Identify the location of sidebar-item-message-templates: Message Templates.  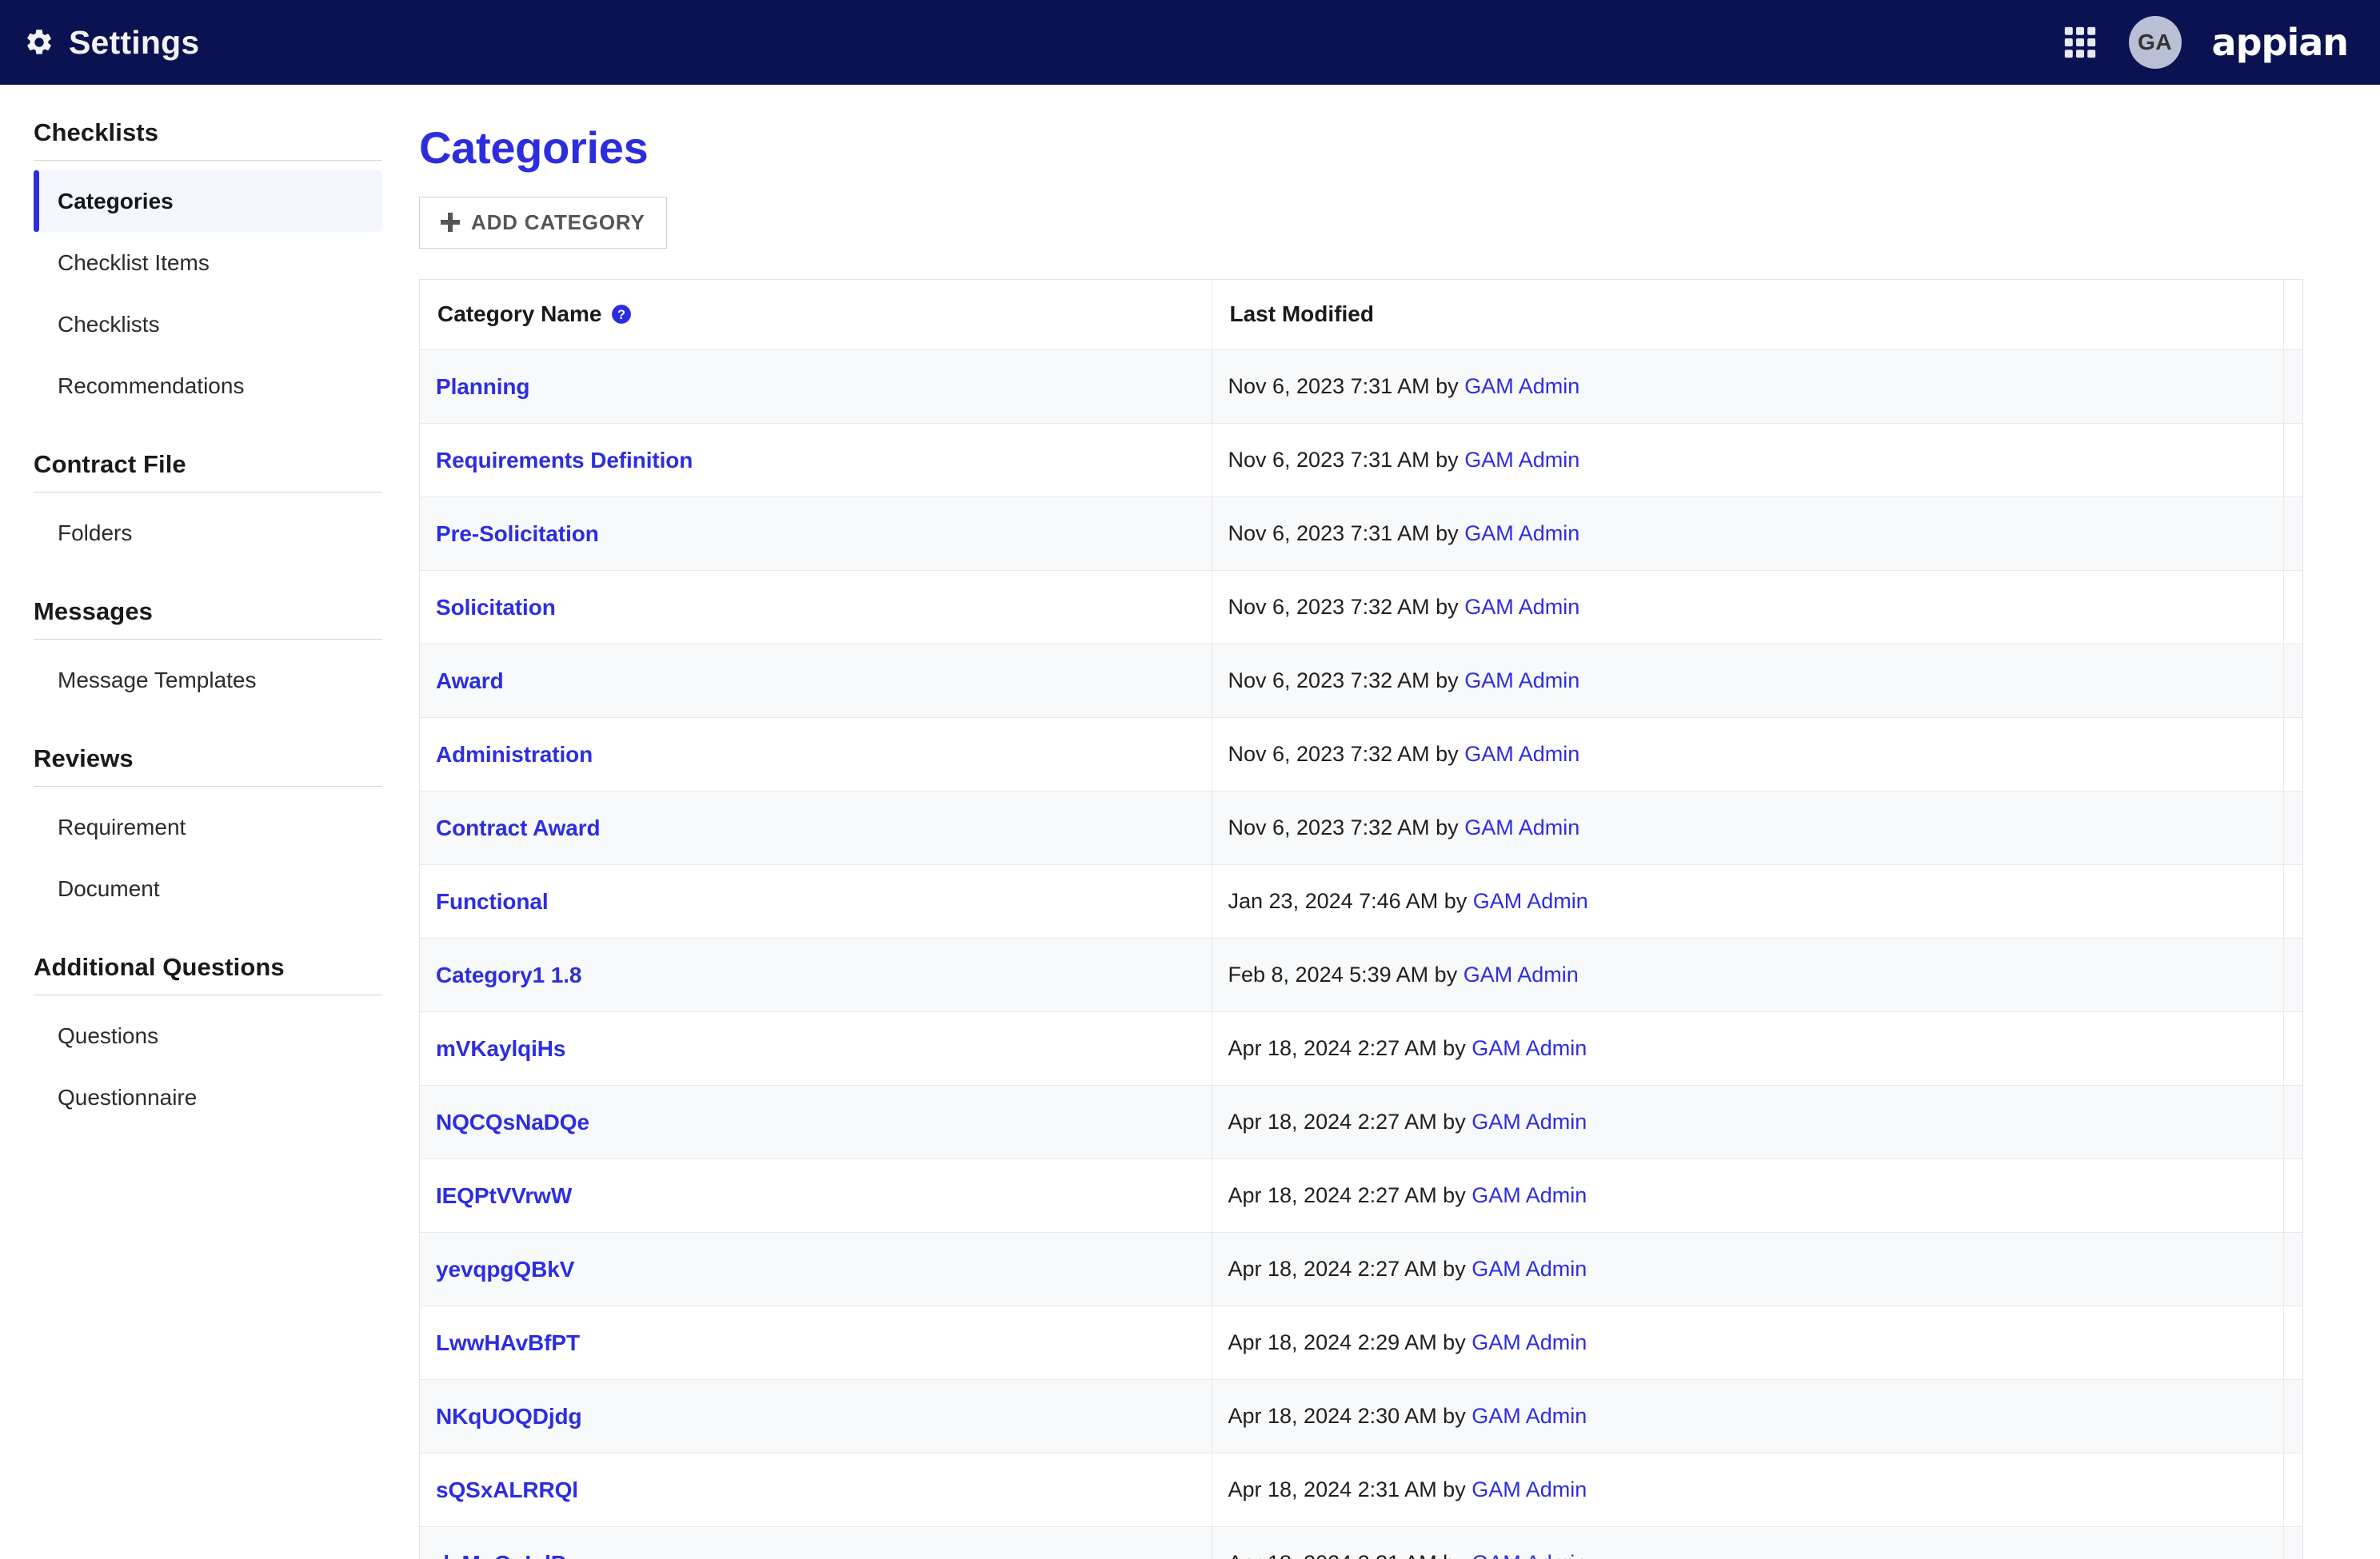
(208, 680).